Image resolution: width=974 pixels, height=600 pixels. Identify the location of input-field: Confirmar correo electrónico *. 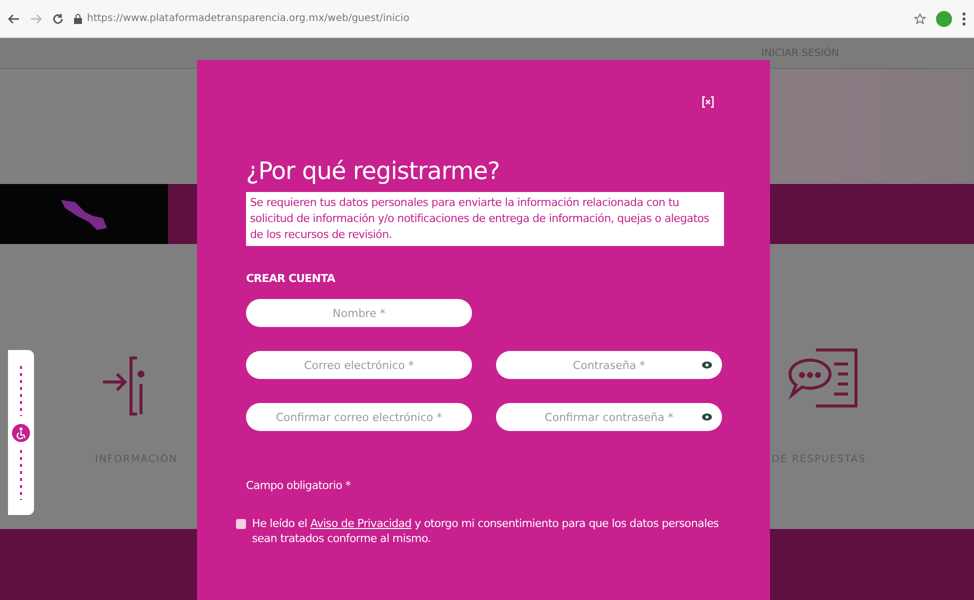
(359, 417).